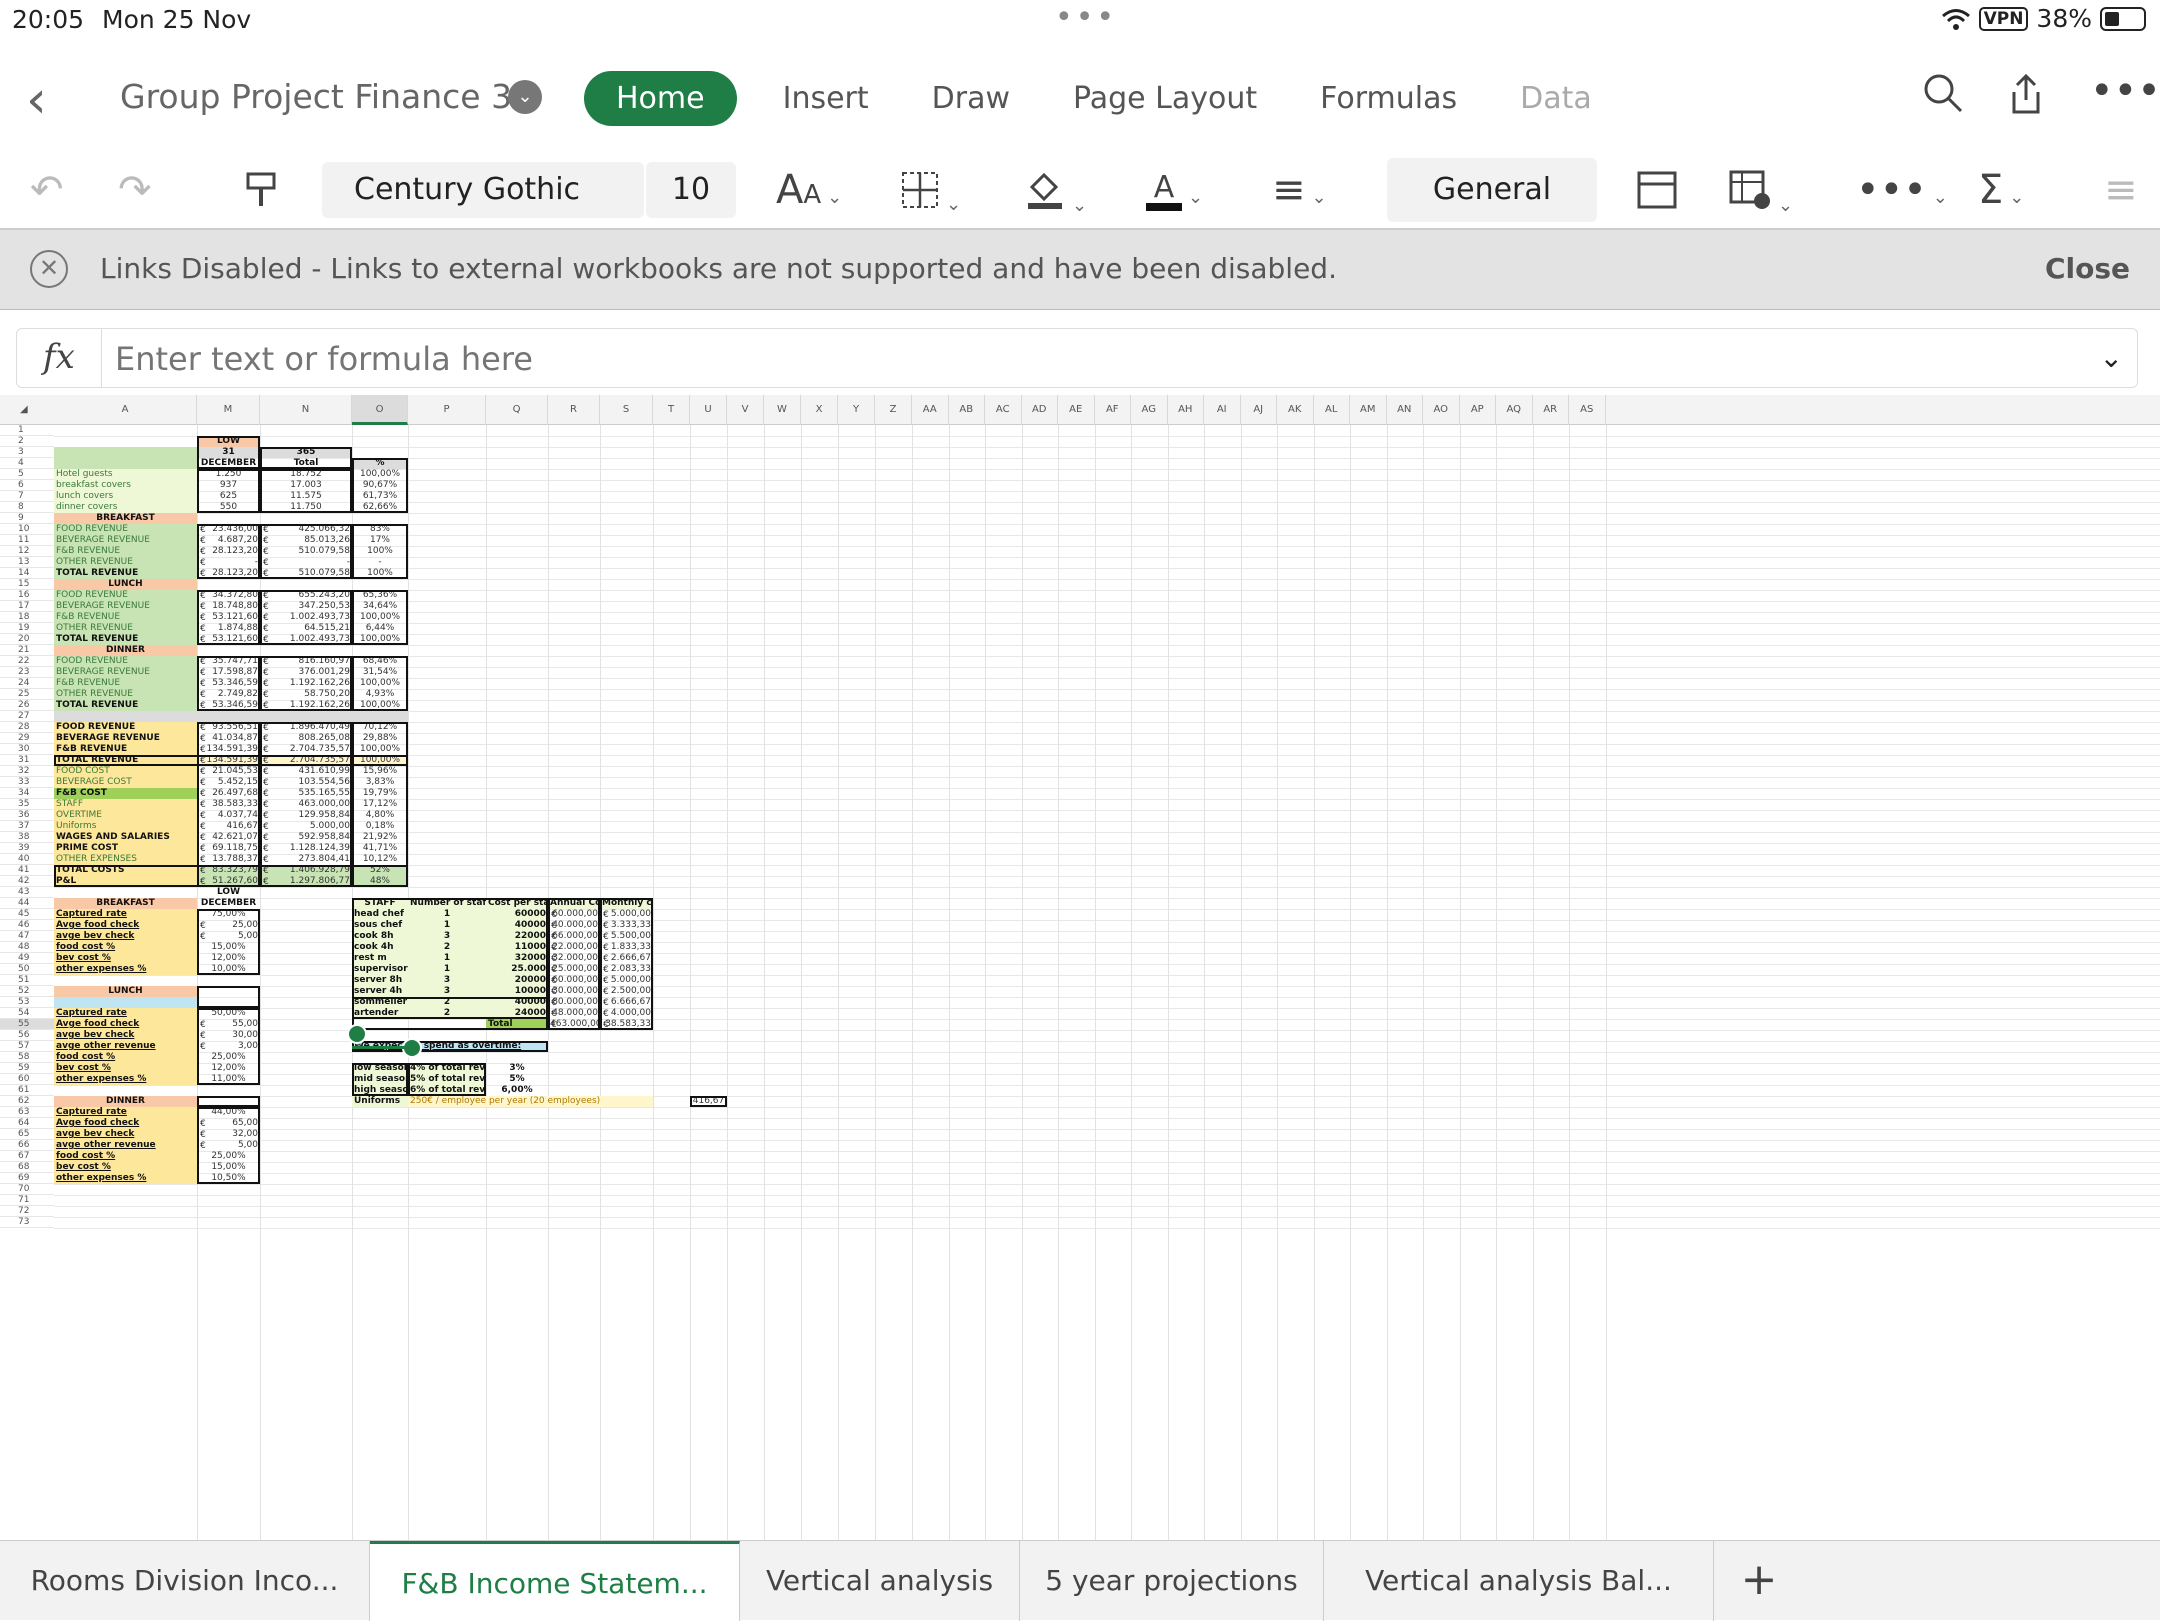  What do you see at coordinates (380, 540) in the screenshot?
I see `pct-value: 17%` at bounding box center [380, 540].